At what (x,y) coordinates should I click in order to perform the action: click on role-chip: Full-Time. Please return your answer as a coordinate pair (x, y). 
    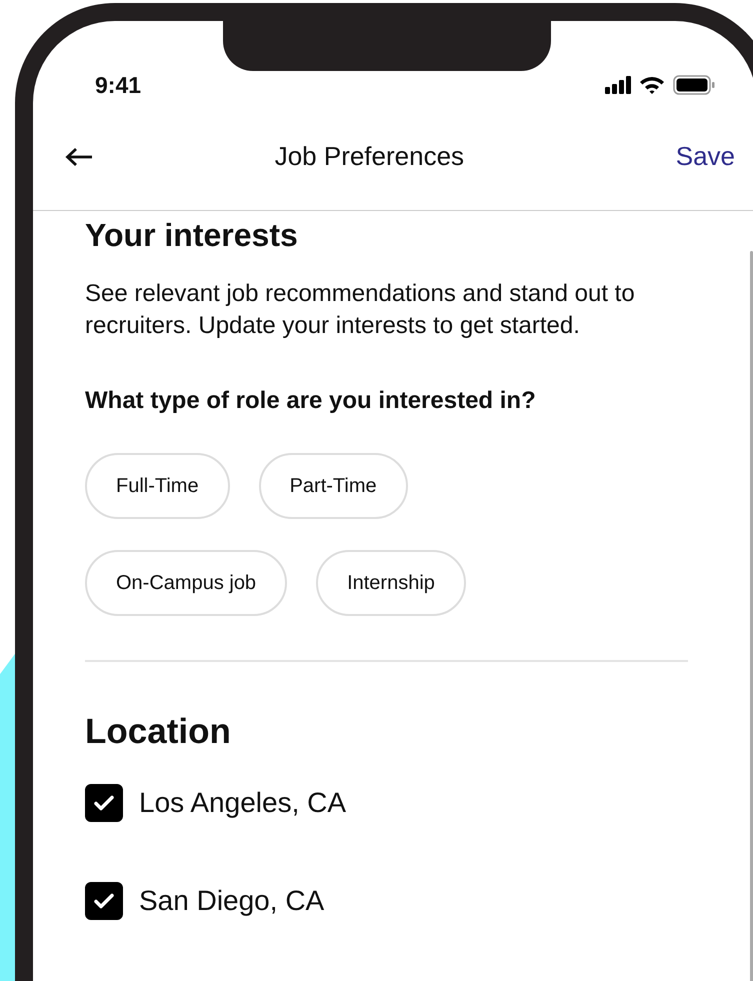
    Looking at the image, I should click on (157, 486).